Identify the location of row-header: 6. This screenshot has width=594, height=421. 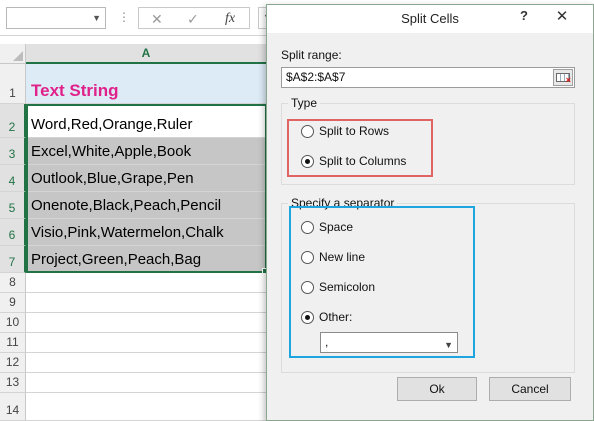
(13, 232).